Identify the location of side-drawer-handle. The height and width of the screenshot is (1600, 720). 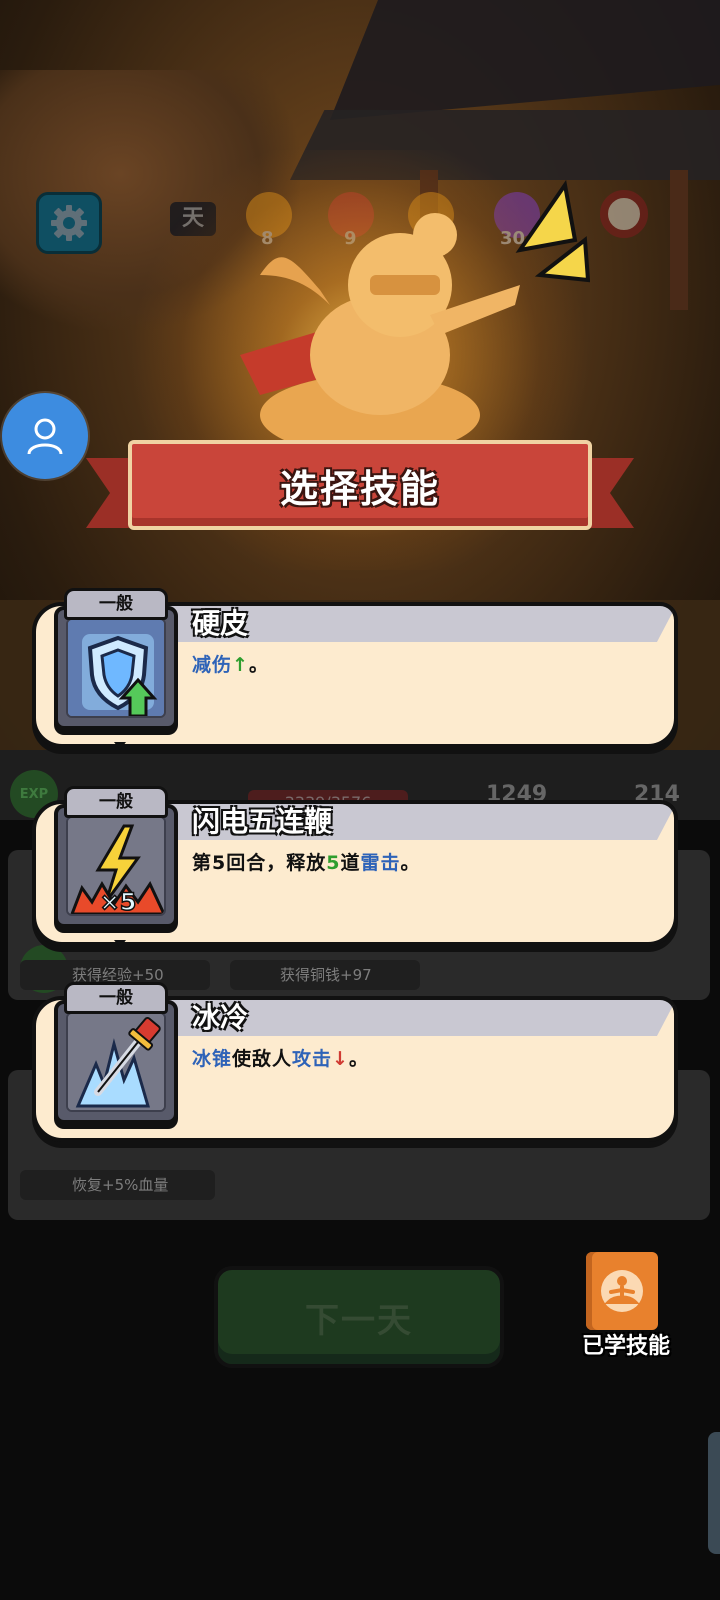
(714, 1493).